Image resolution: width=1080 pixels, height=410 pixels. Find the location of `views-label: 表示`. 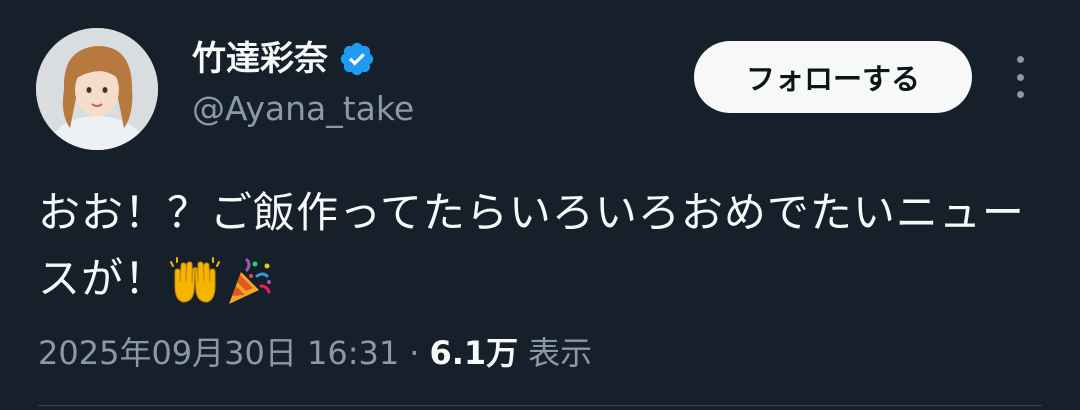

views-label: 表示 is located at coordinates (560, 353).